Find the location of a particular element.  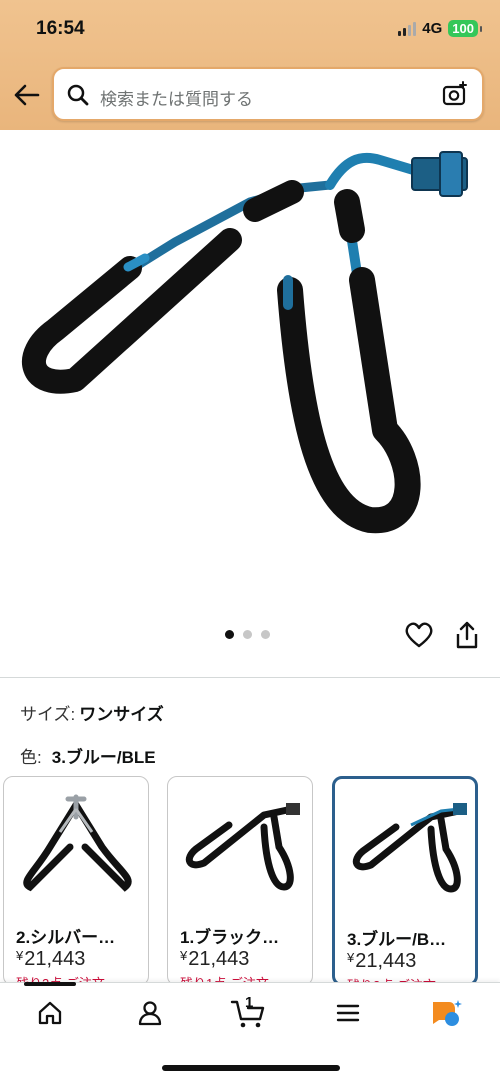

nav-cart: 1 is located at coordinates (248, 1012).